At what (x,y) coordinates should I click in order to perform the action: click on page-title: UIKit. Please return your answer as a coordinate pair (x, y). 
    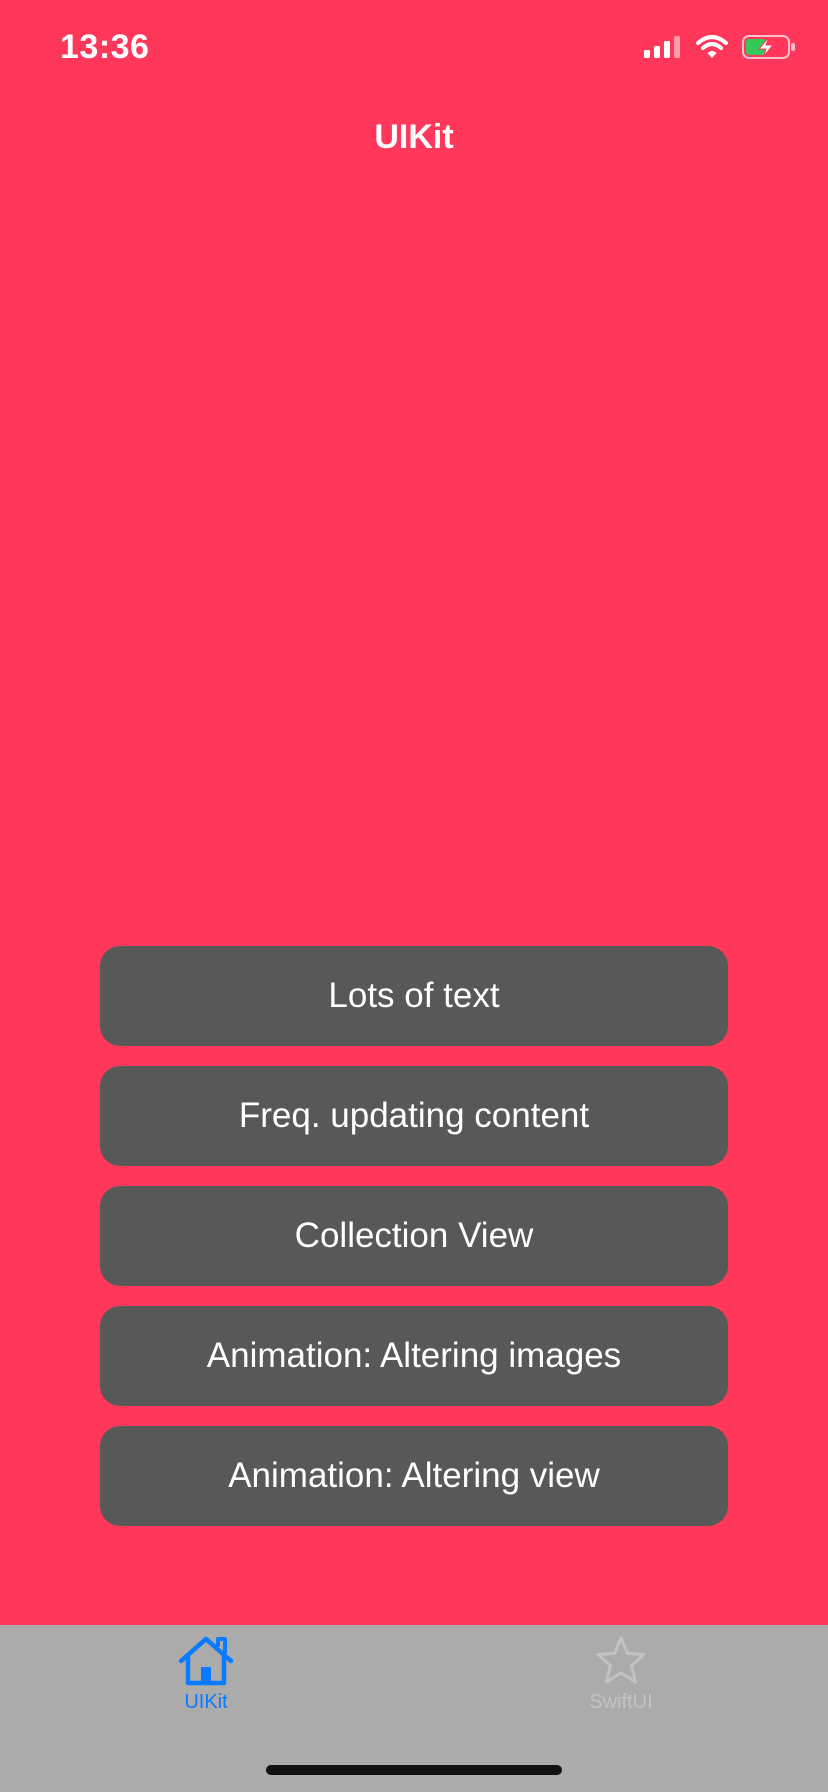
    Looking at the image, I should click on (414, 137).